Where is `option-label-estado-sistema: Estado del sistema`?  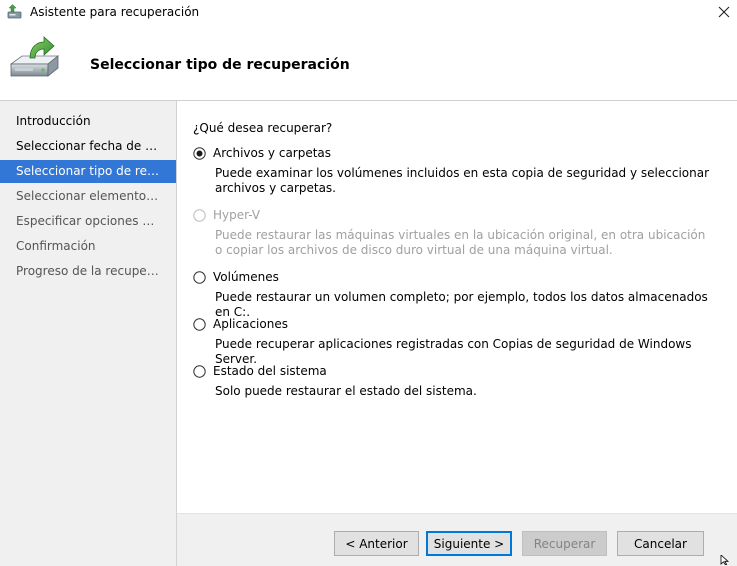
option-label-estado-sistema: Estado del sistema is located at coordinates (270, 371).